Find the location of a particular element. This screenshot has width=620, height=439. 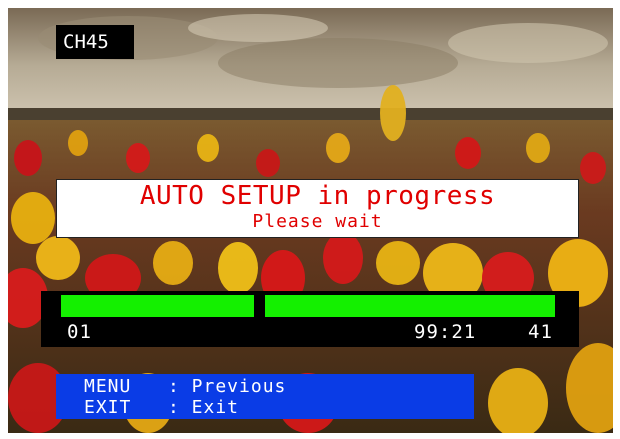

key-action: : Previous is located at coordinates (227, 386).